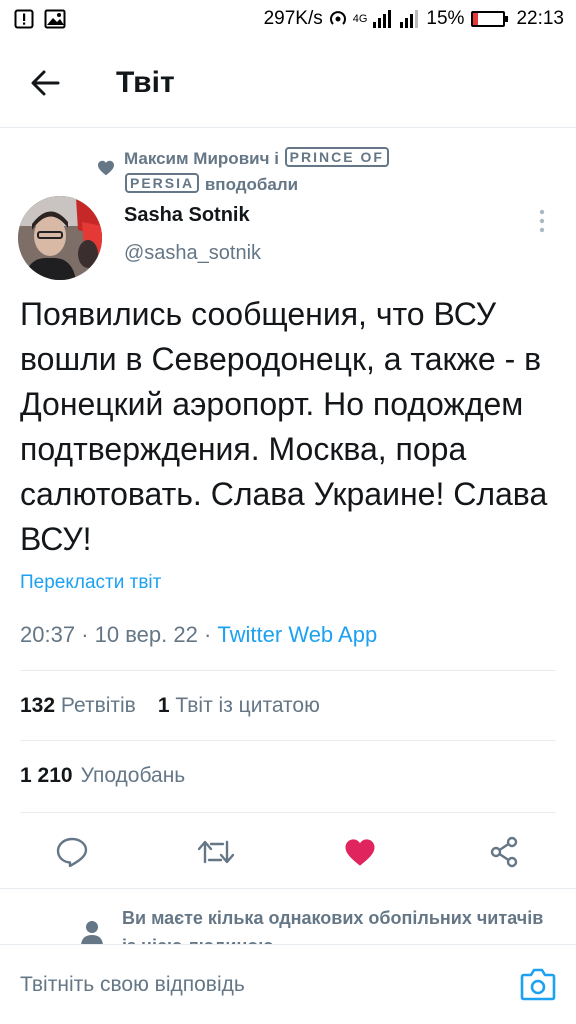  Describe the element at coordinates (382, 19) in the screenshot. I see `signal-icon` at that location.